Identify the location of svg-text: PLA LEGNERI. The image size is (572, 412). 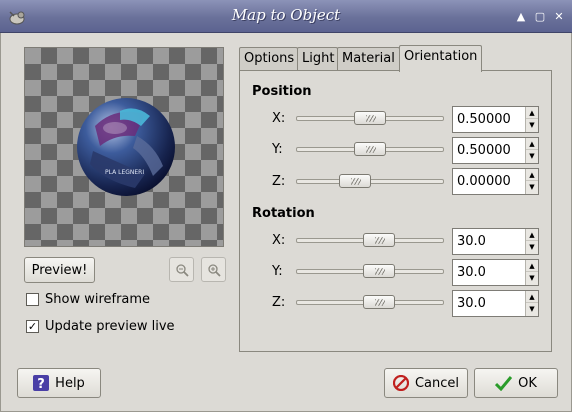
(124, 172).